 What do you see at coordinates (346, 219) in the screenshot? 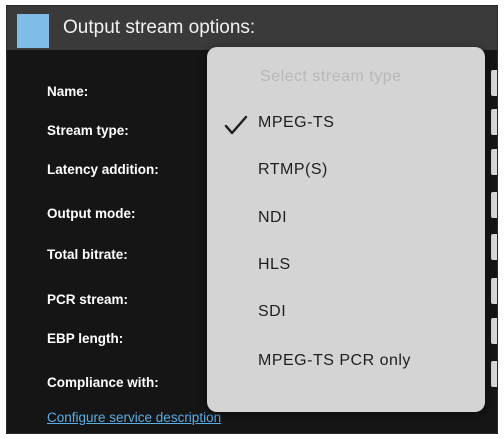
I see `option-ndi: NDI` at bounding box center [346, 219].